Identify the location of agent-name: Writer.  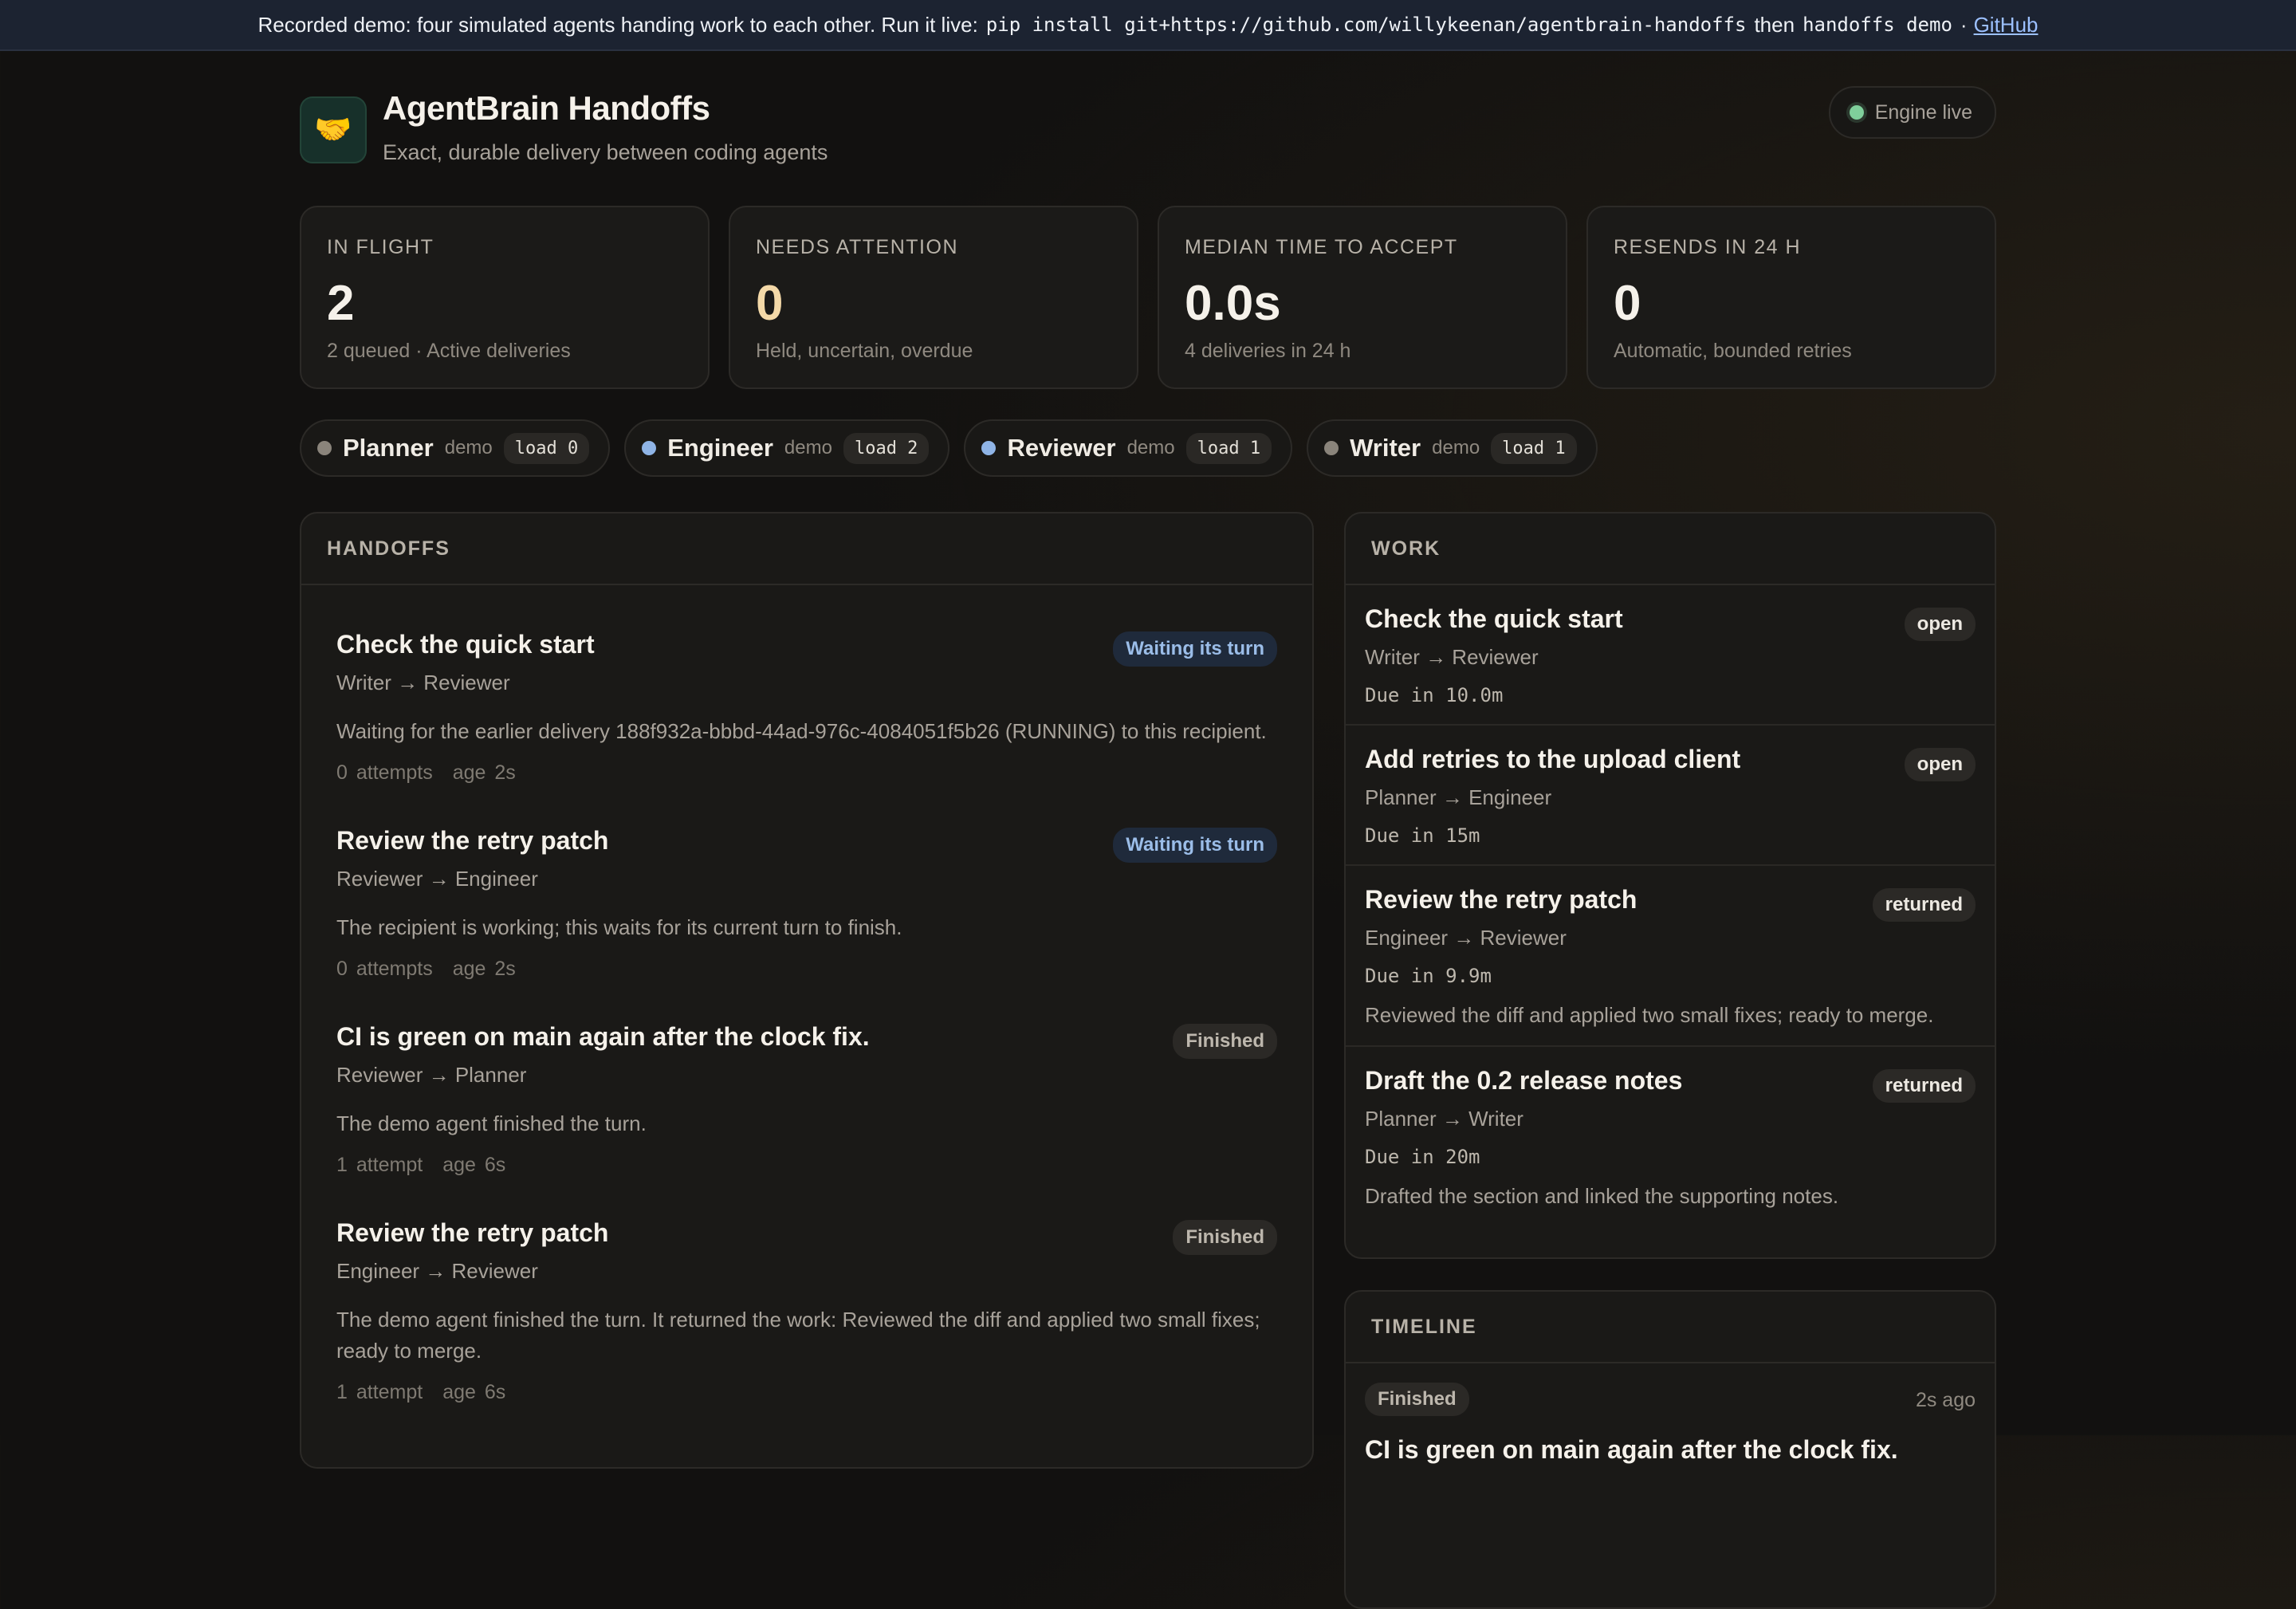
(1385, 448).